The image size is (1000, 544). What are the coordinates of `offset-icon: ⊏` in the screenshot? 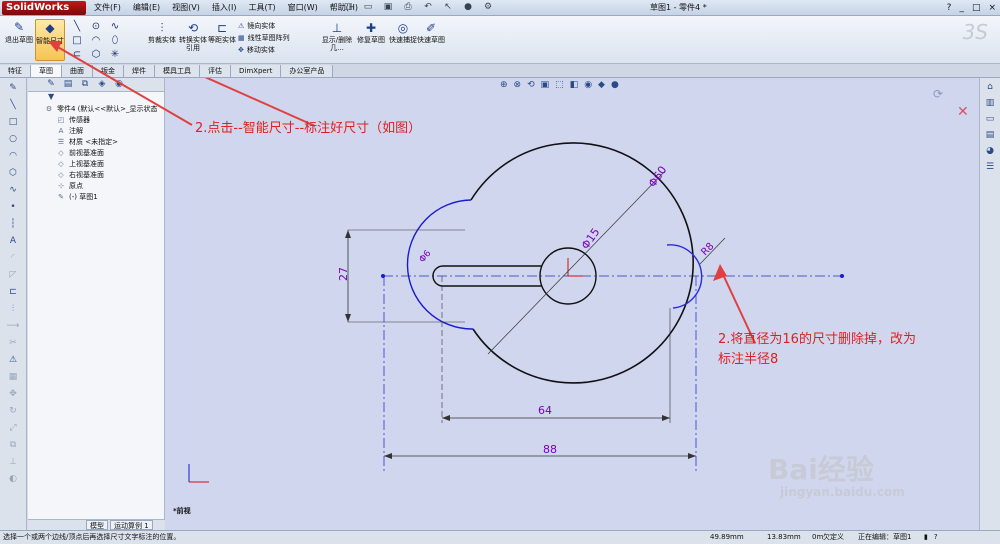 It's located at (13, 292).